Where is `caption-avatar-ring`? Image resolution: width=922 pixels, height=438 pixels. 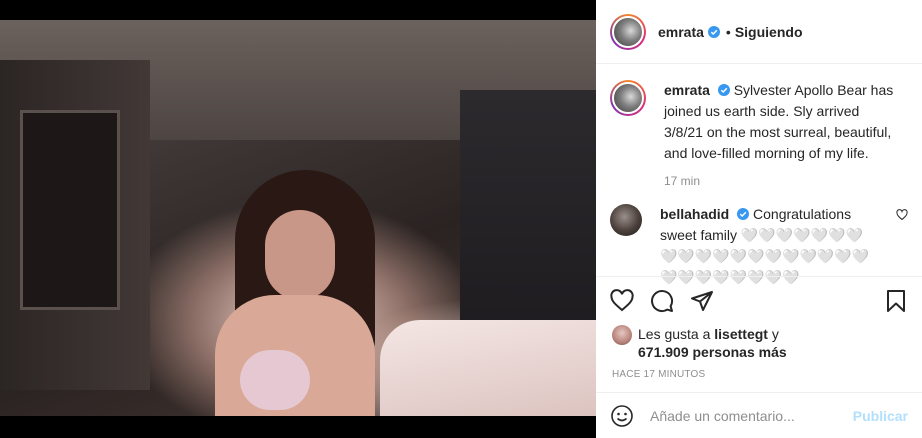 caption-avatar-ring is located at coordinates (628, 98).